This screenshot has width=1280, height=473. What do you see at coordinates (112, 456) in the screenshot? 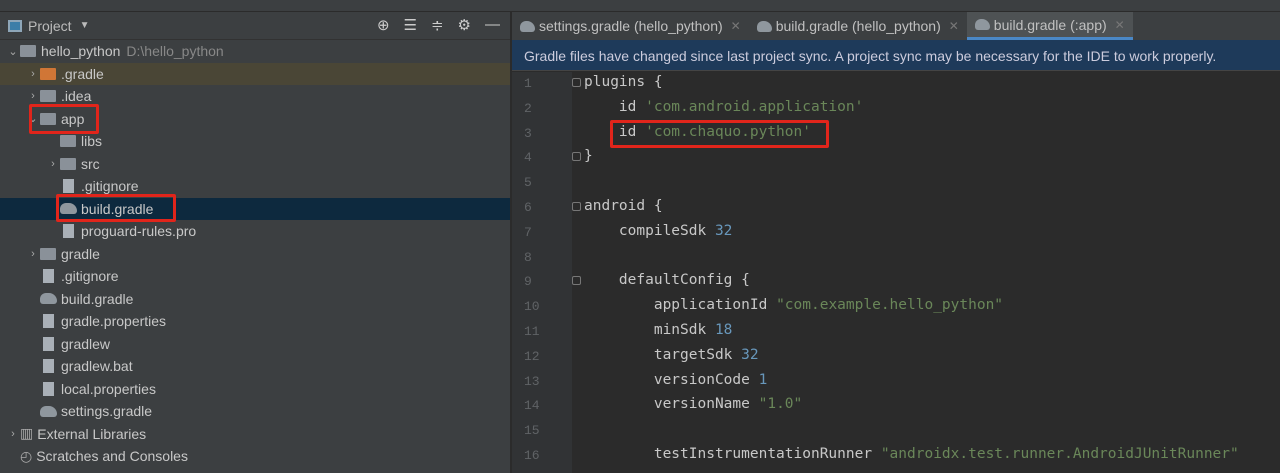
I see `tree-item-label: Scratches and Consoles` at bounding box center [112, 456].